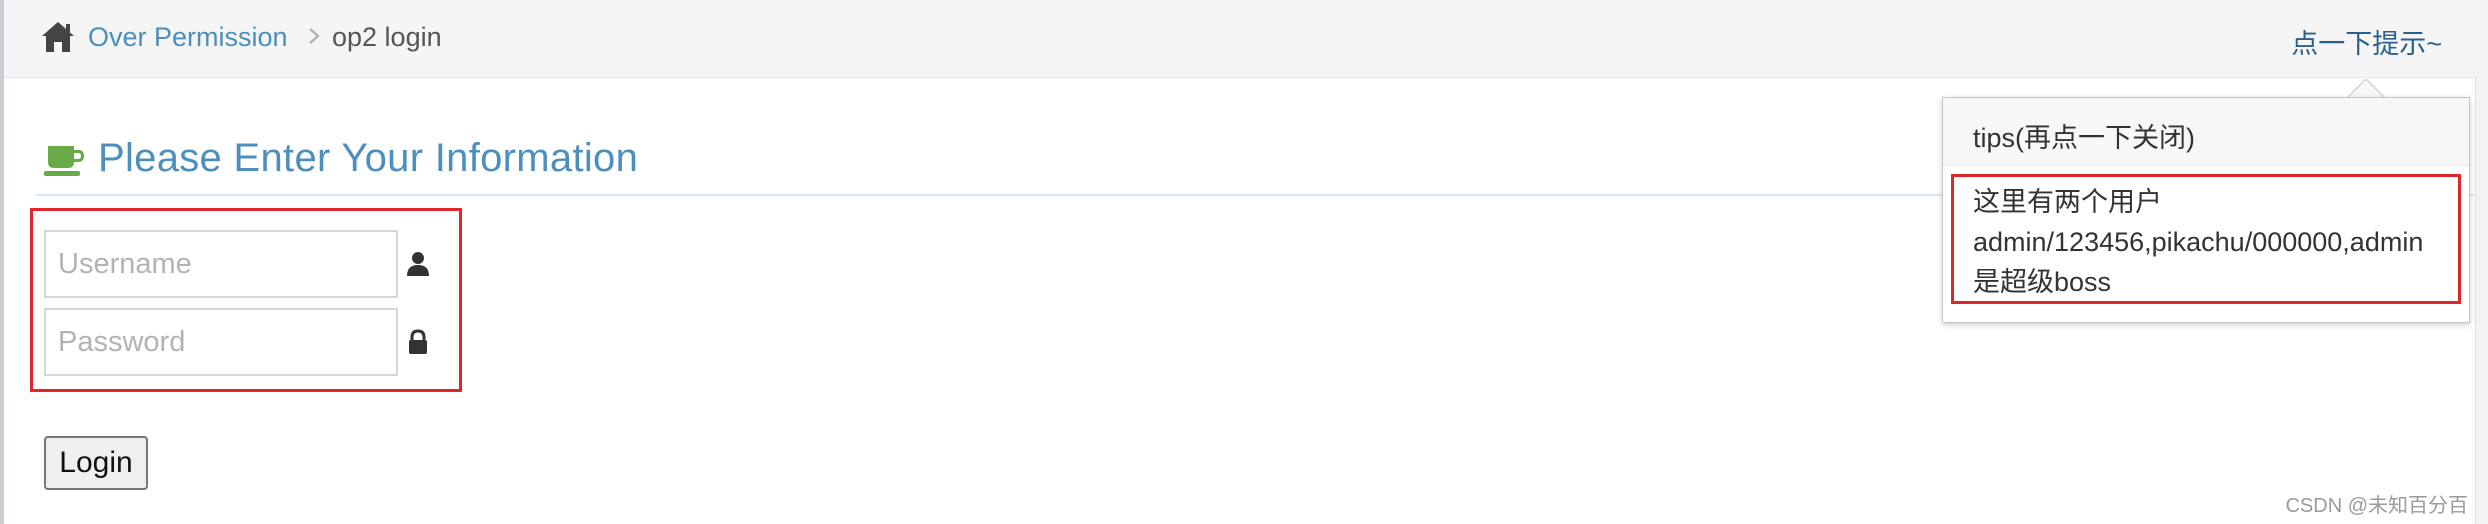  What do you see at coordinates (221, 264) in the screenshot?
I see `username-input` at bounding box center [221, 264].